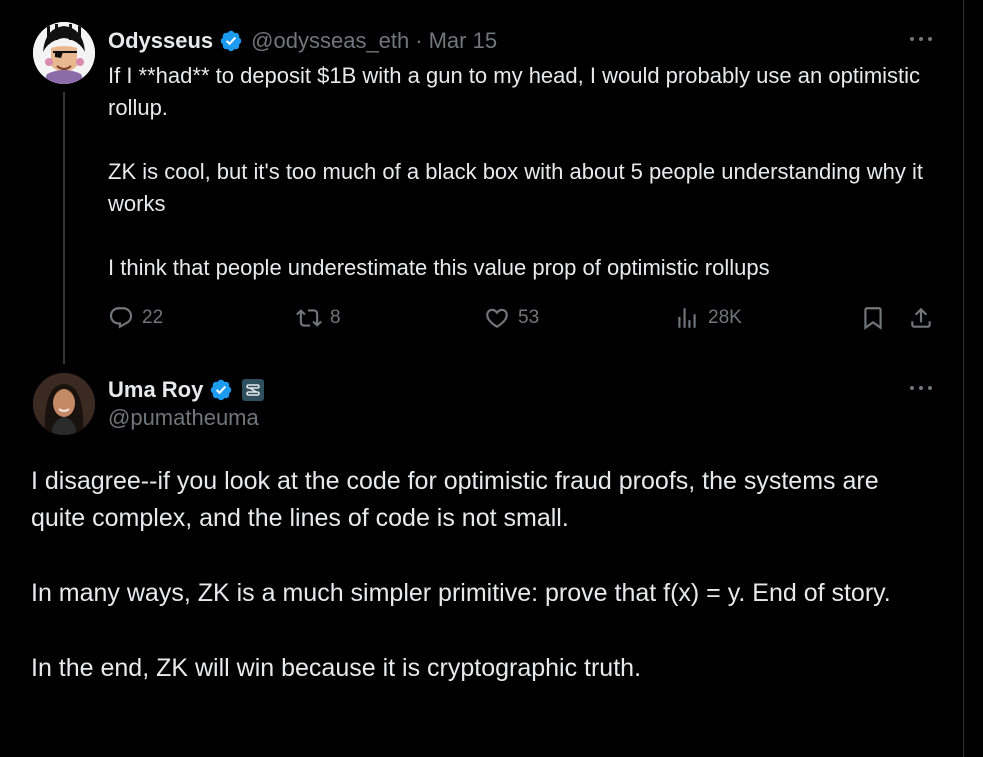 The width and height of the screenshot is (983, 757). I want to click on share-button, so click(925, 318).